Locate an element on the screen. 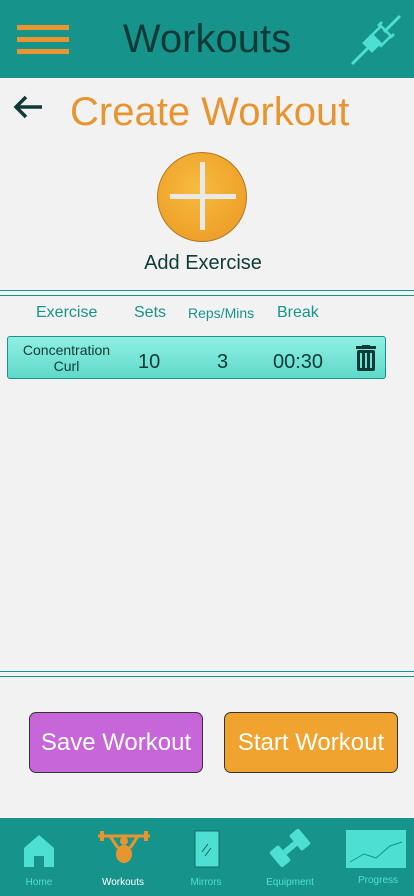  col-header-reps: Reps/Mins is located at coordinates (221, 313).